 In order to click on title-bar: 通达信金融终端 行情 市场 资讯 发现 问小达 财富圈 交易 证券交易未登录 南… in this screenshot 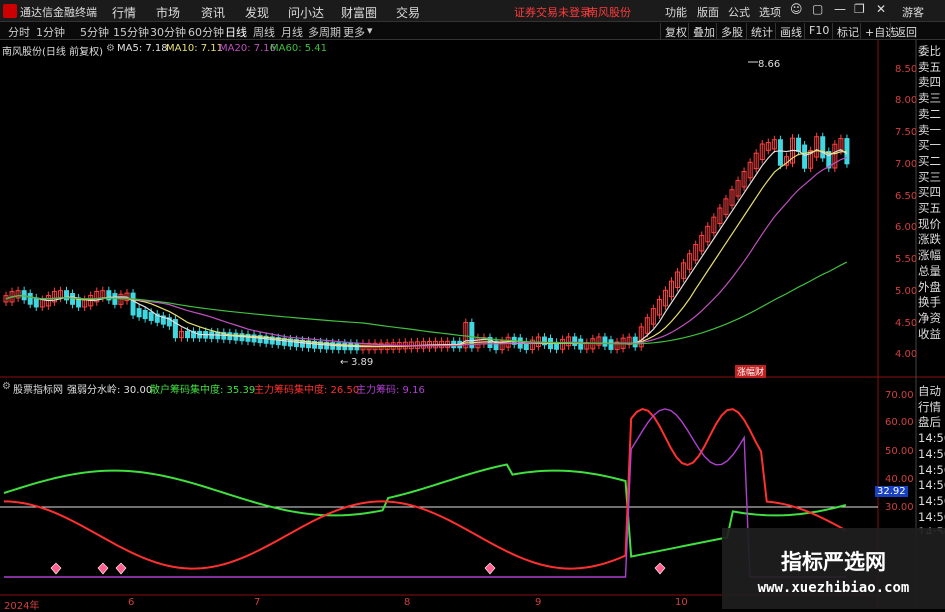, I will do `click(472, 11)`.